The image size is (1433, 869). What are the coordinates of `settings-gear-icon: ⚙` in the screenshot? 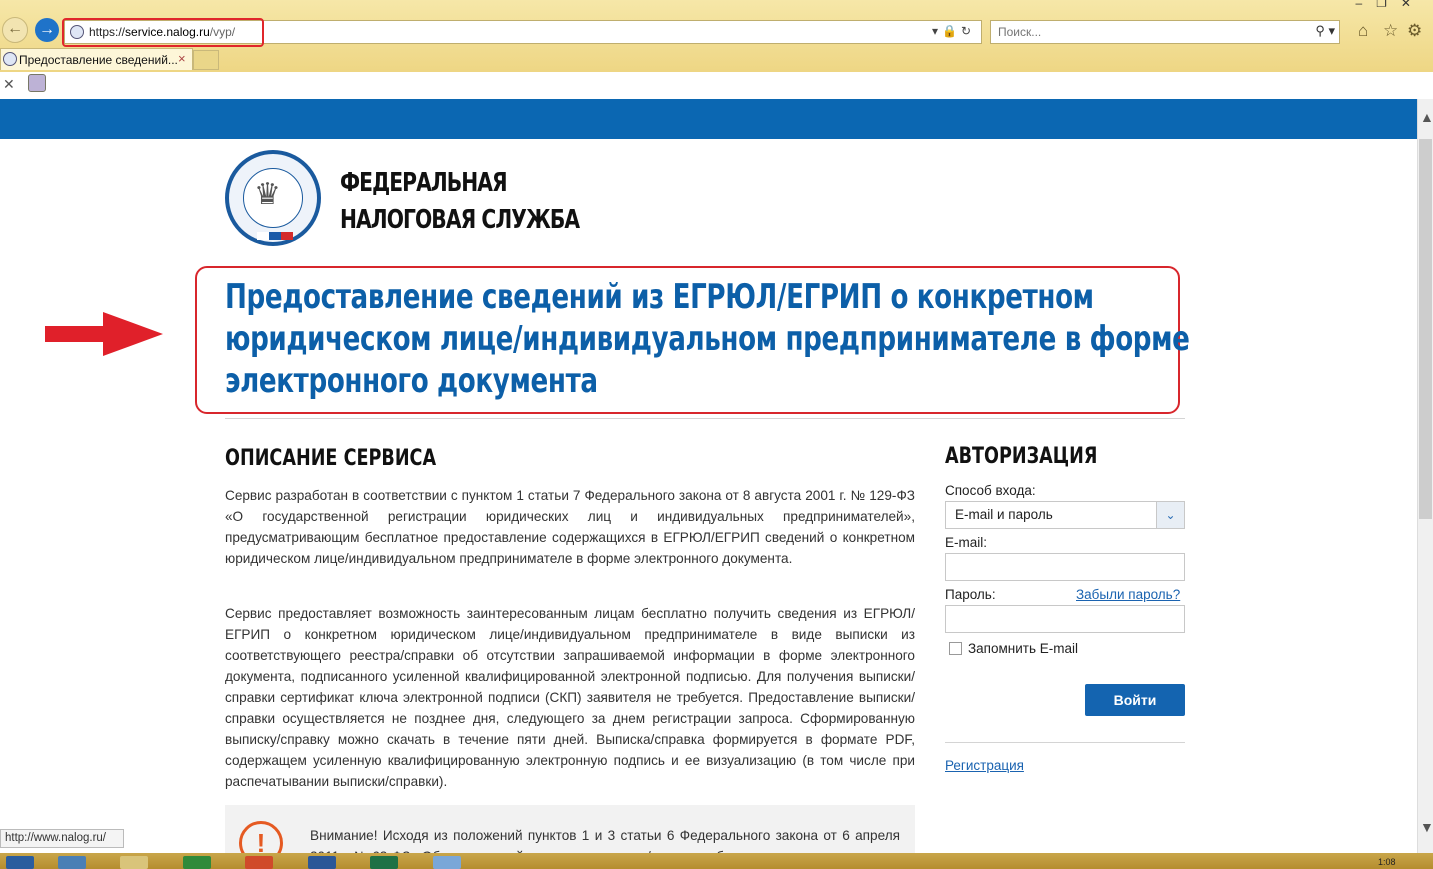 It's located at (1414, 31).